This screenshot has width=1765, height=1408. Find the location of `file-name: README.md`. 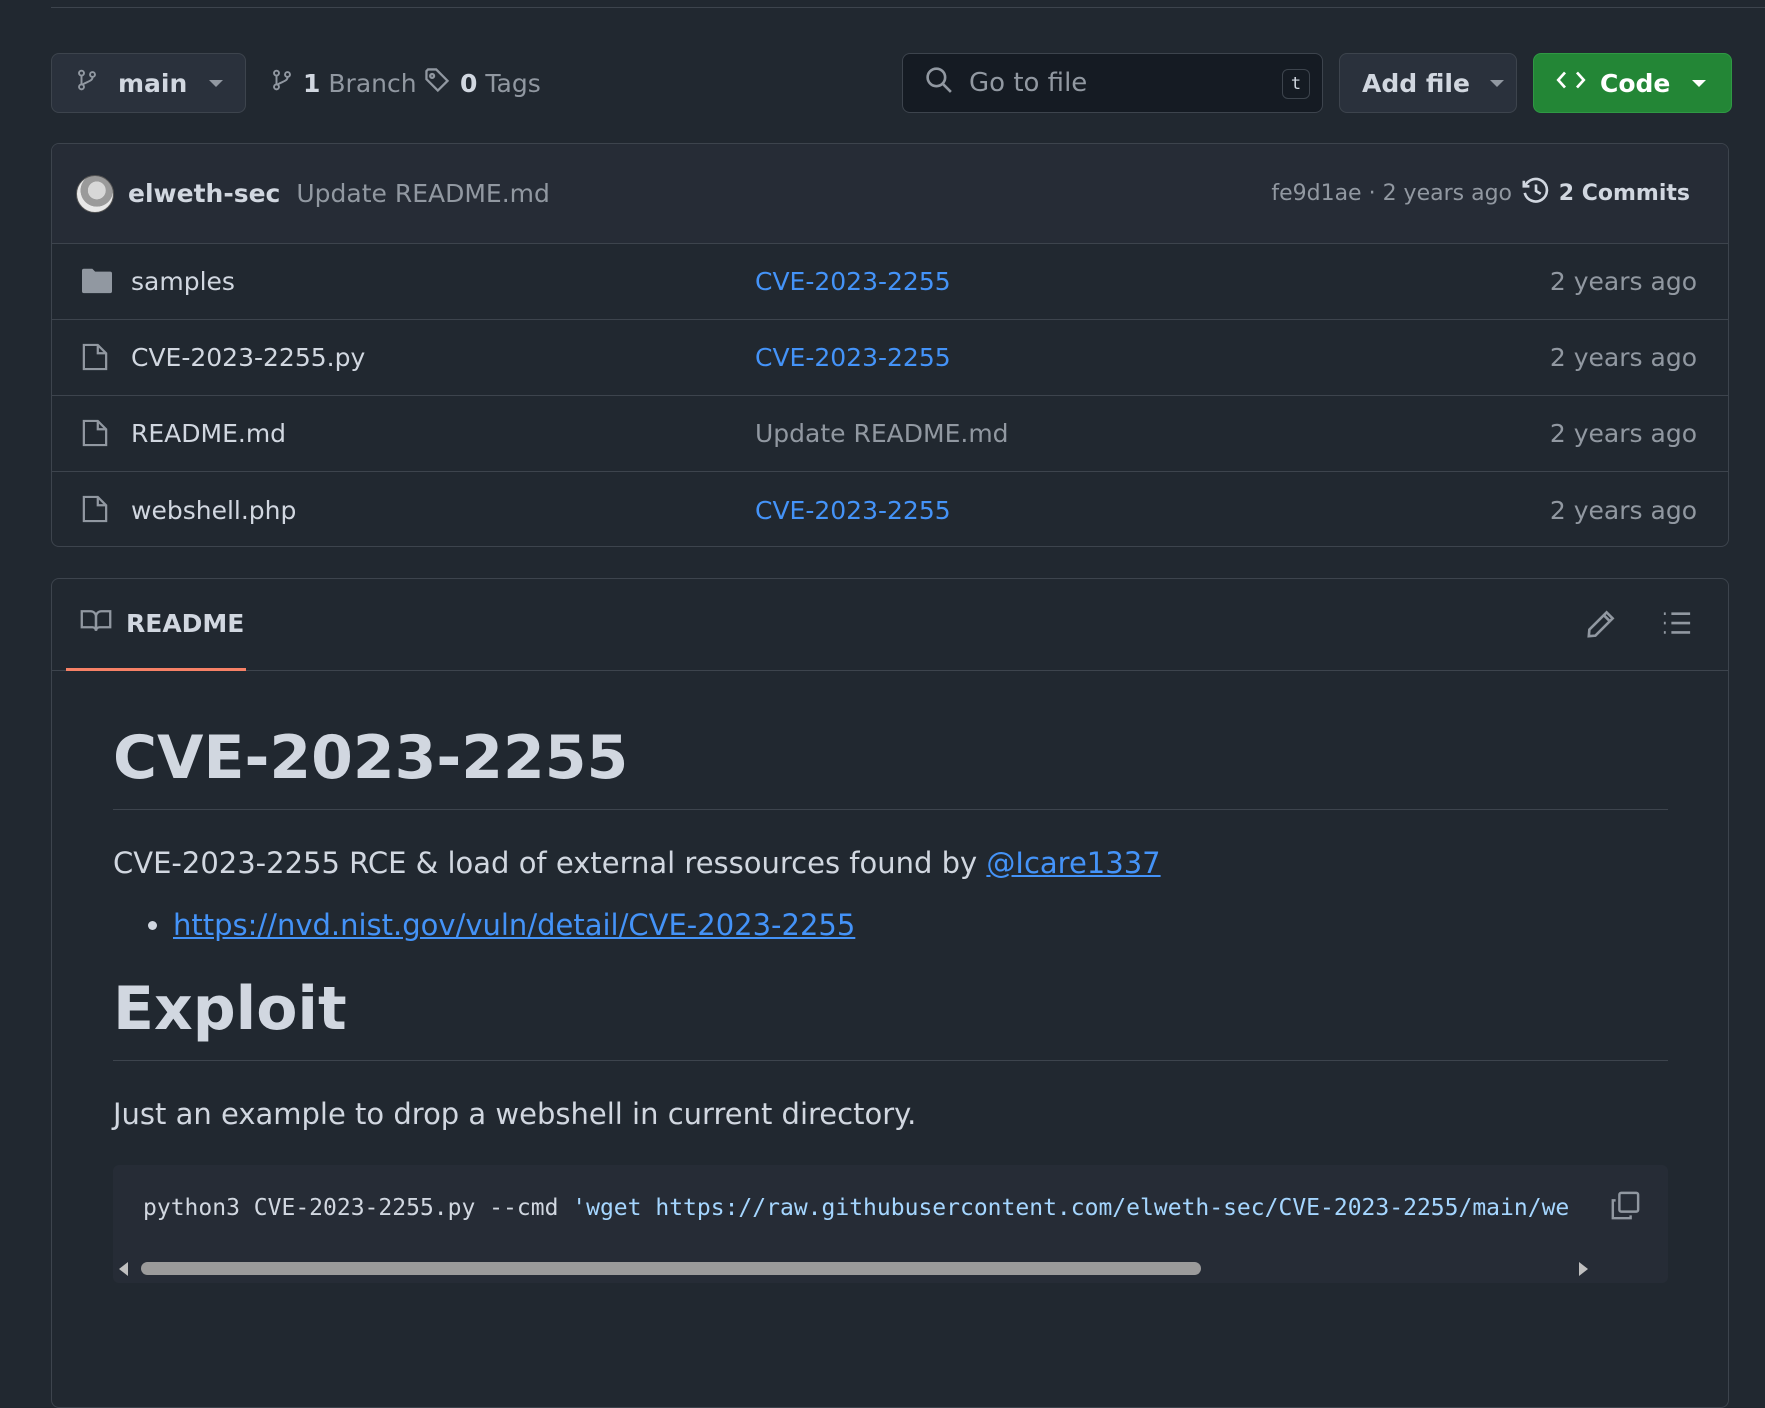

file-name: README.md is located at coordinates (208, 433).